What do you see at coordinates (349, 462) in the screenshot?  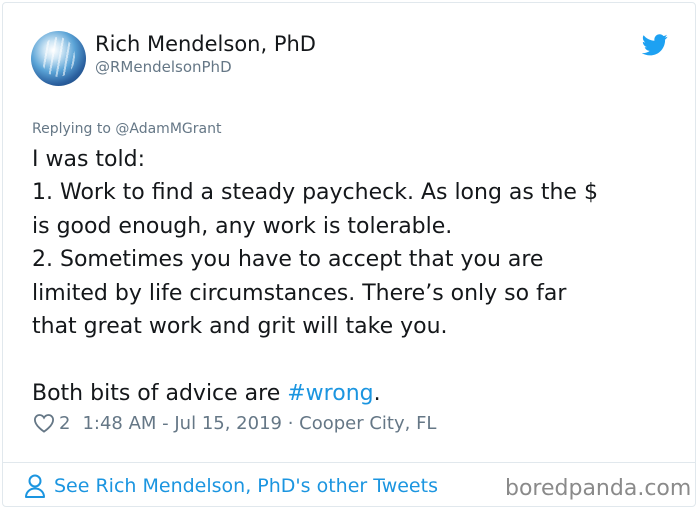 I see `divider` at bounding box center [349, 462].